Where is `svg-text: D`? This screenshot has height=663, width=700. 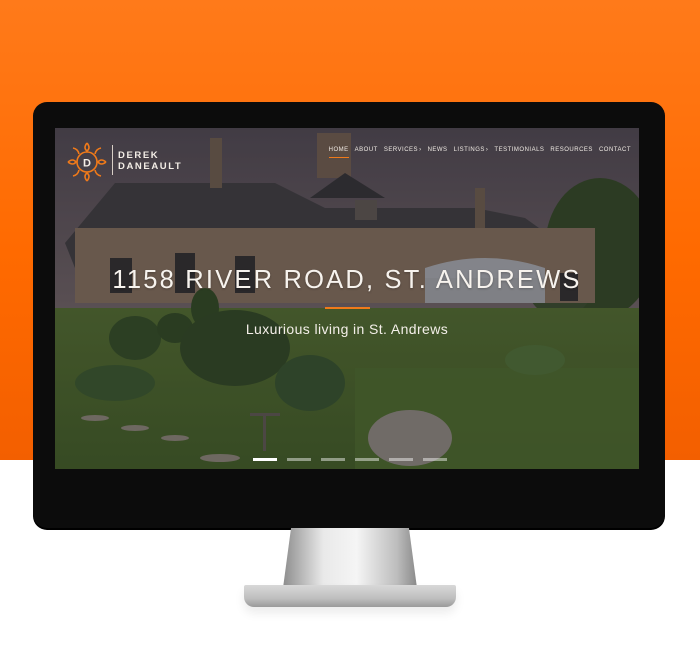 svg-text: D is located at coordinates (87, 164).